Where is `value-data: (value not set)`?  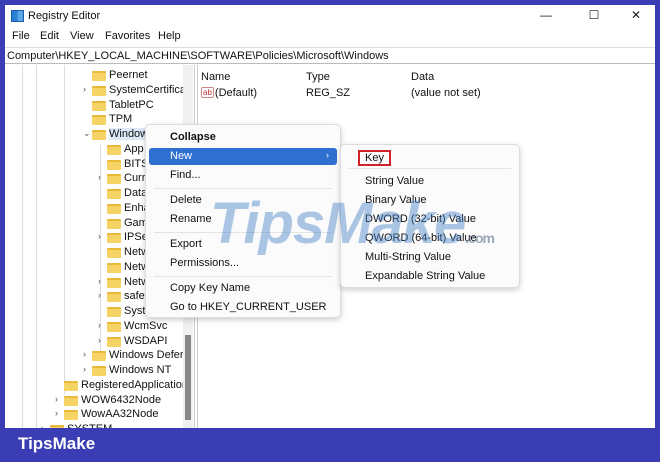
value-data: (value not set) is located at coordinates (446, 93).